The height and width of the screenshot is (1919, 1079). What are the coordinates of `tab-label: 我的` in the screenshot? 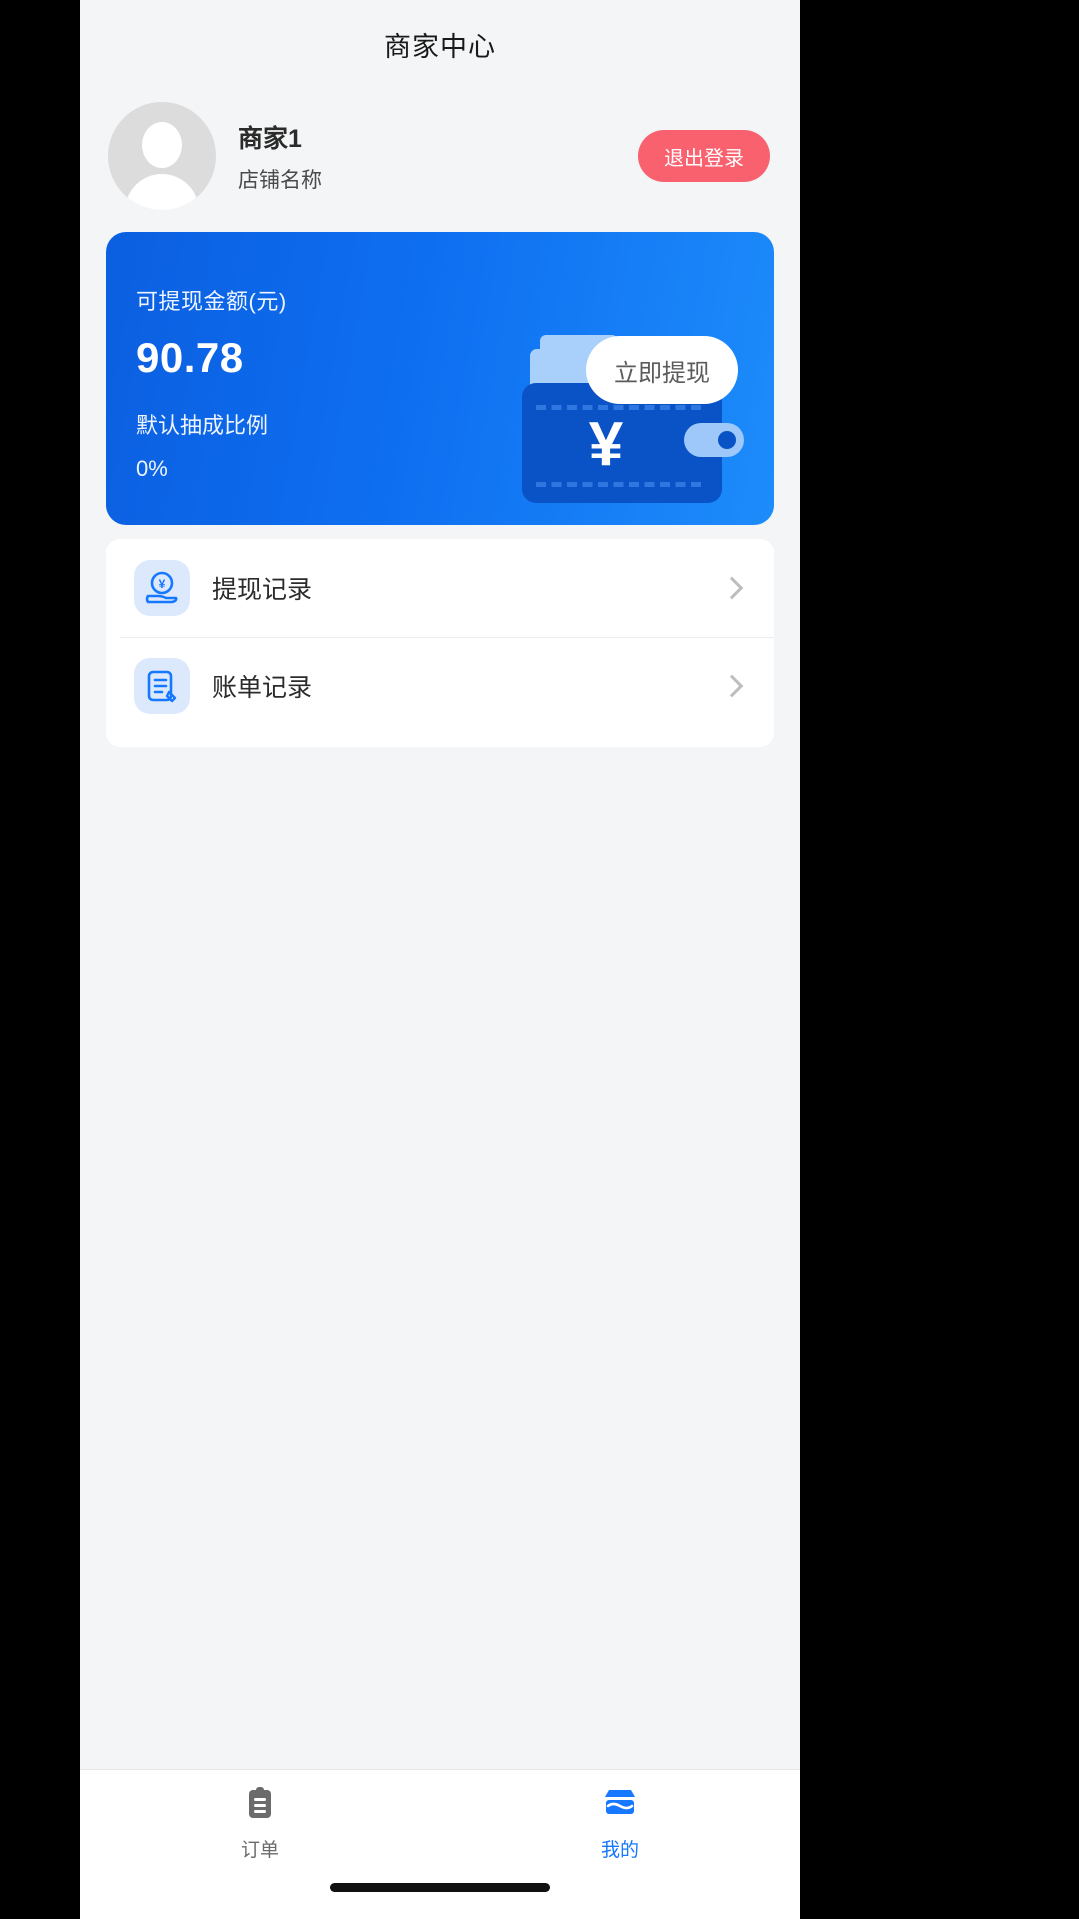 It's located at (619, 1850).